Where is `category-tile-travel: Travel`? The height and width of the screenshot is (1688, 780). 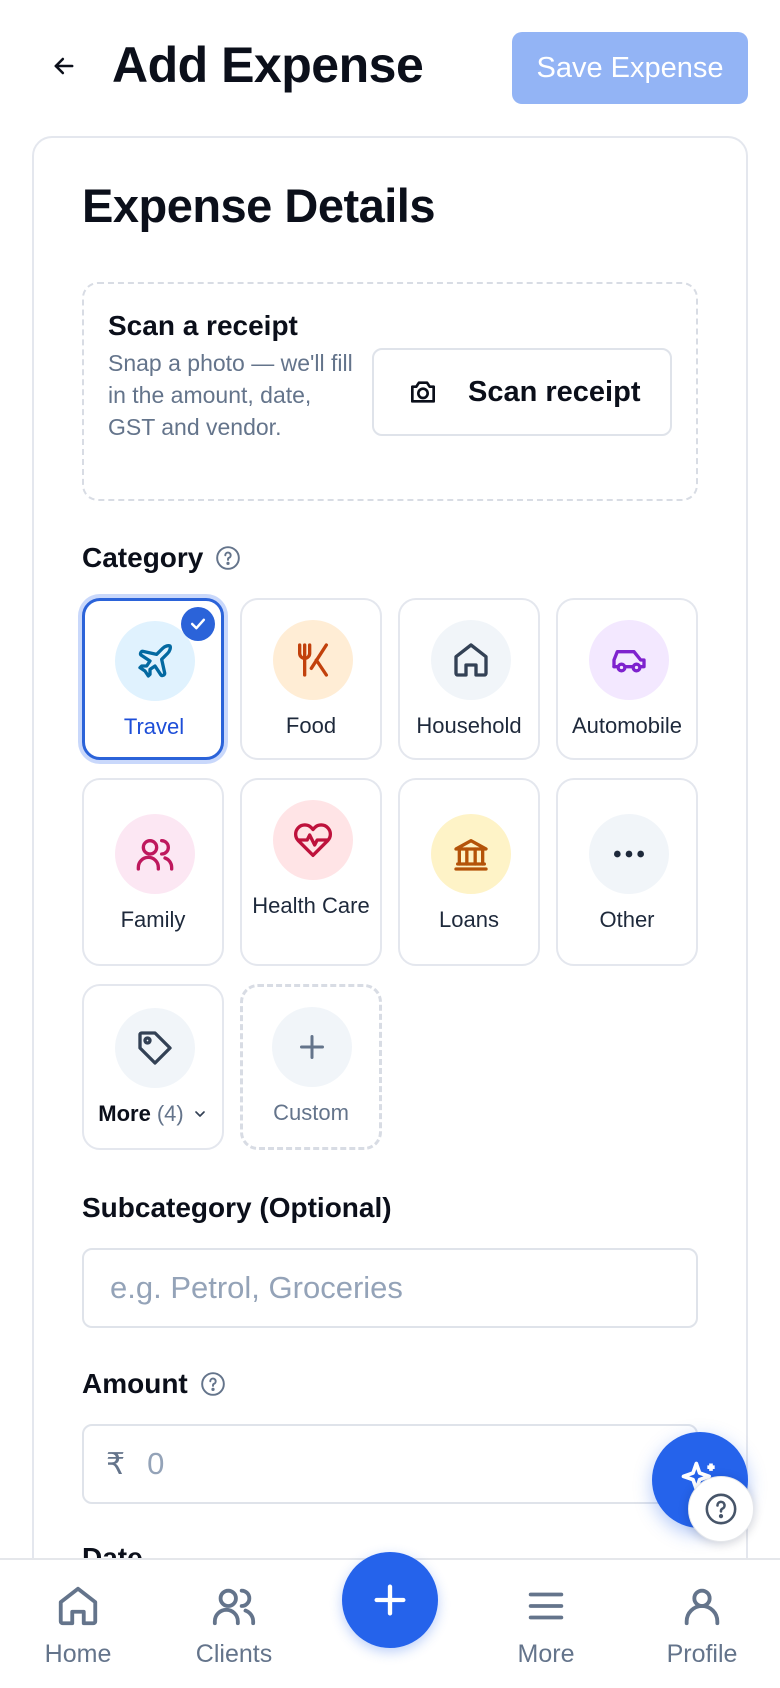
category-tile-travel: Travel is located at coordinates (153, 679).